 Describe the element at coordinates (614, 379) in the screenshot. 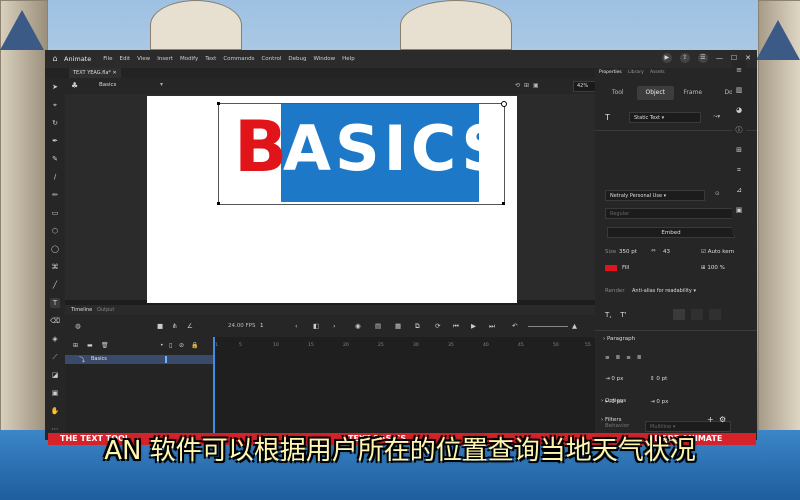

I see `indent-value: ⇥ 0 px` at that location.